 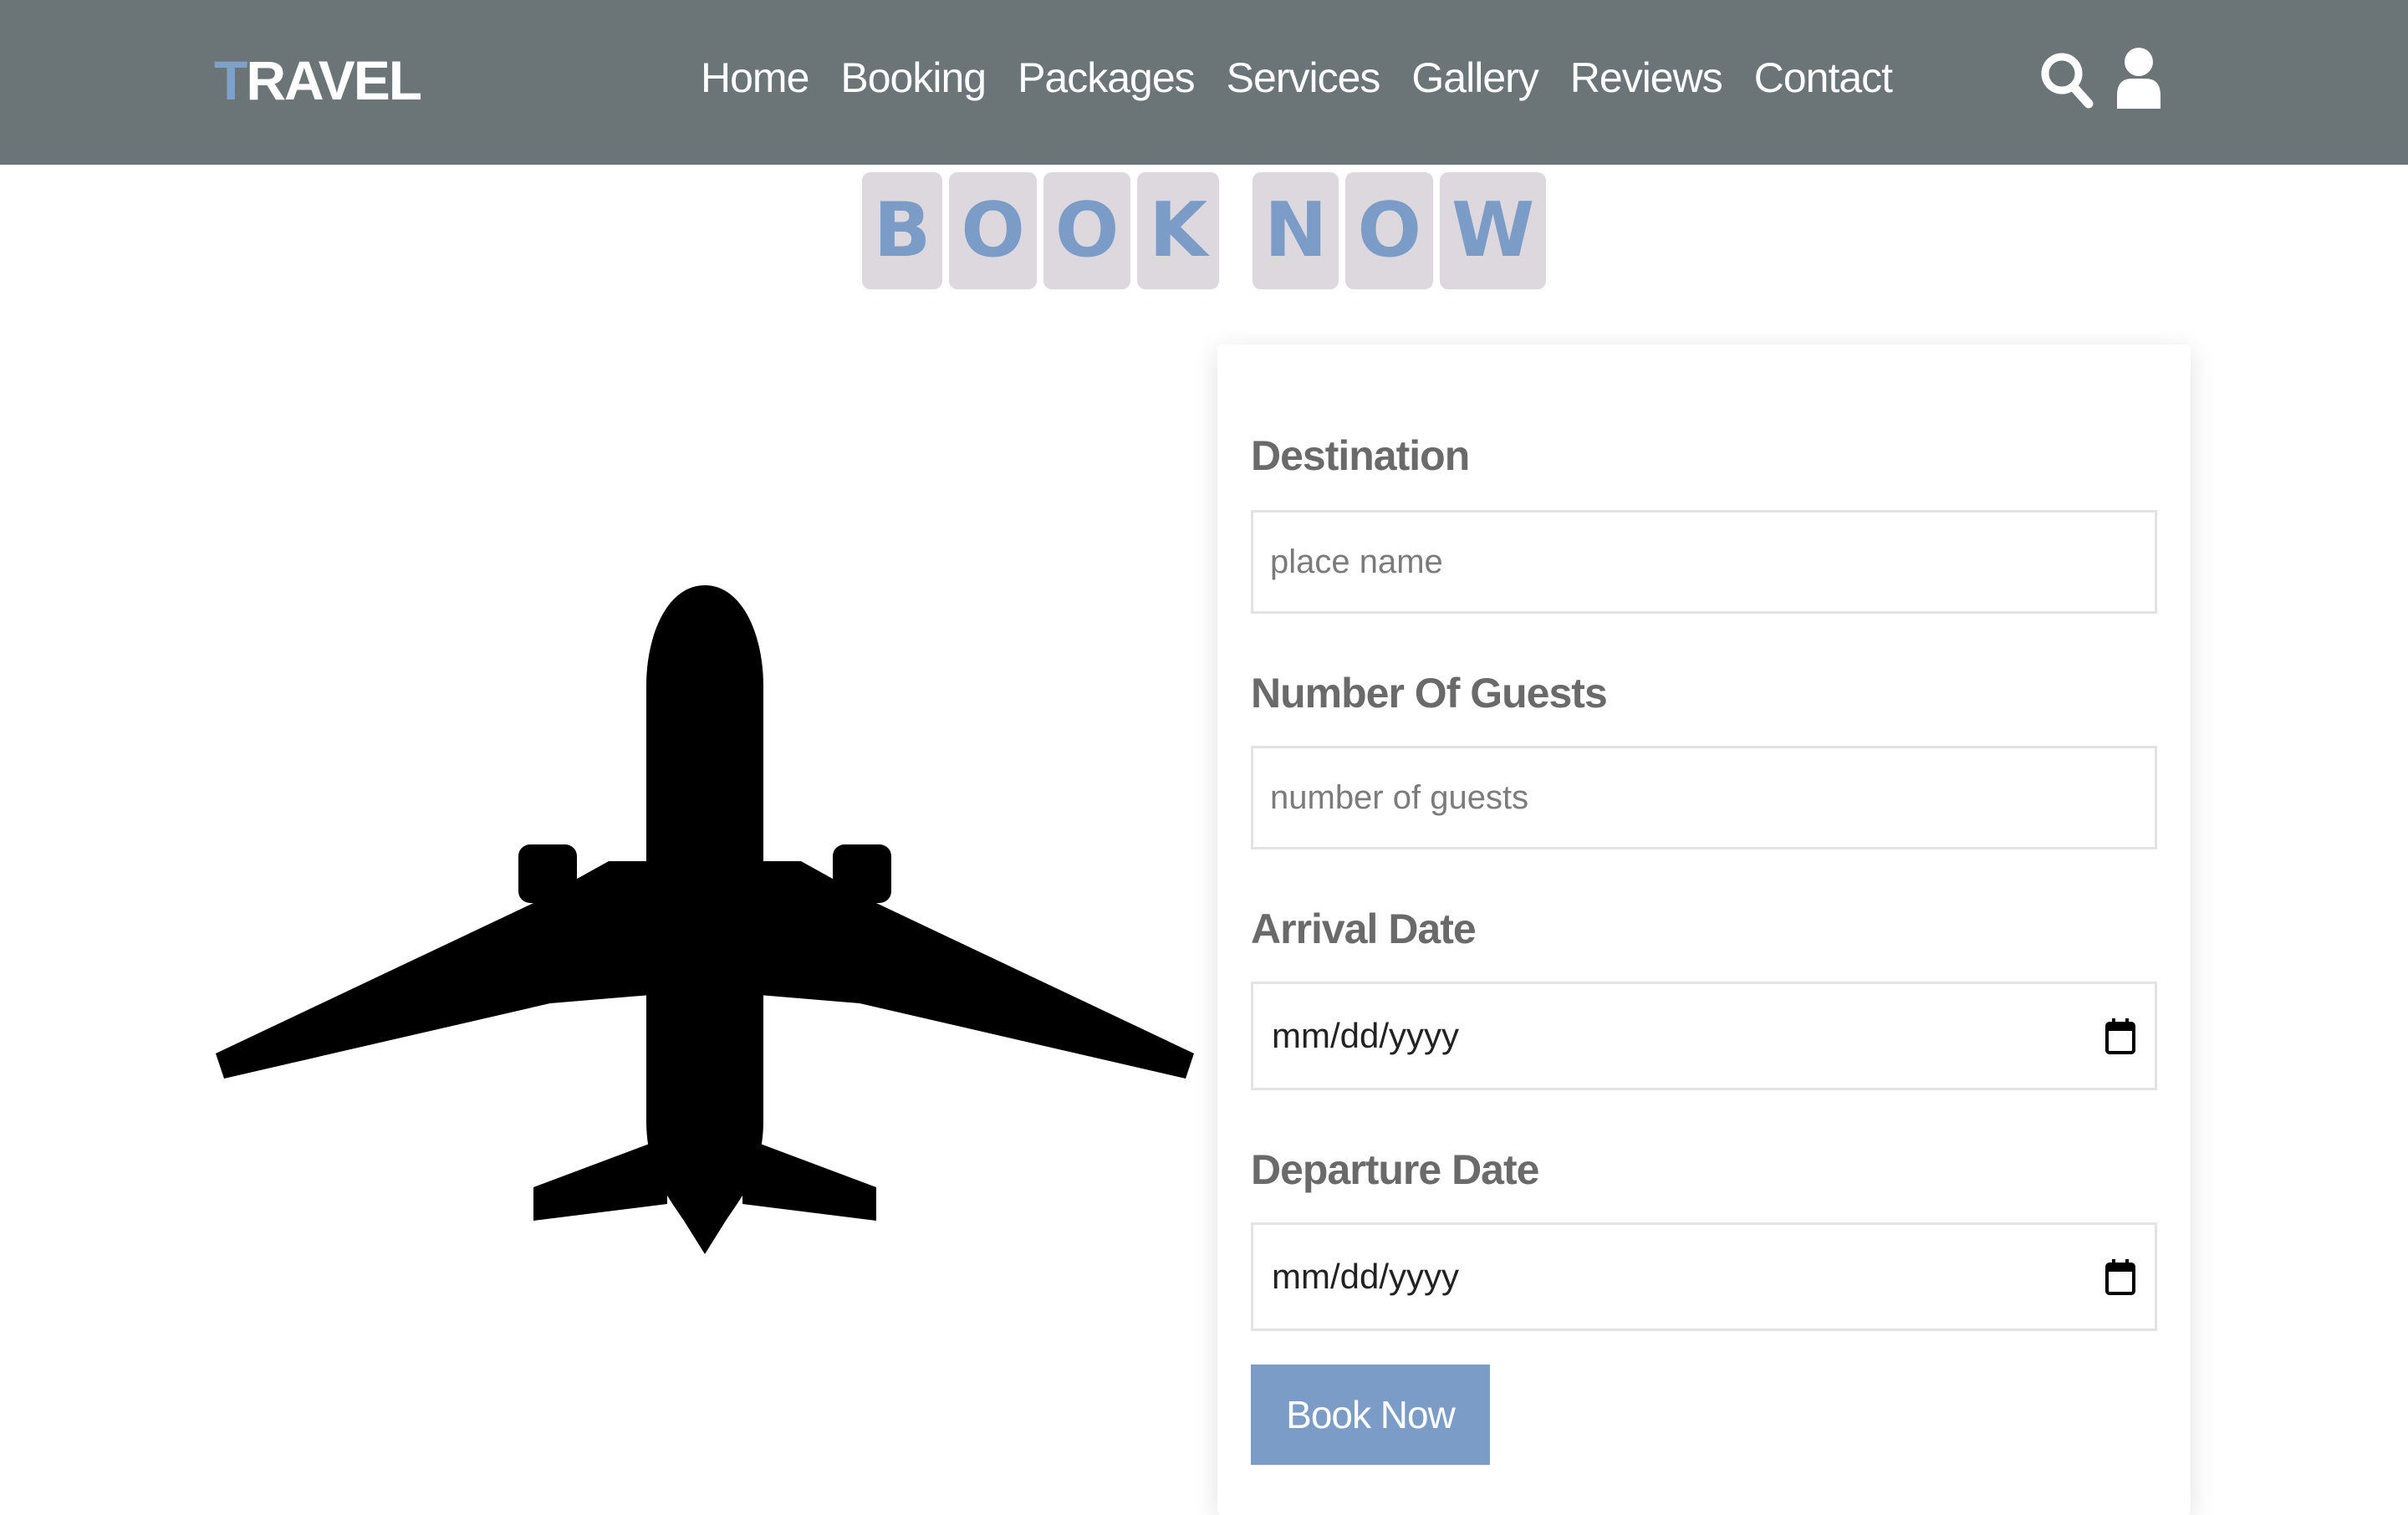 I want to click on book-now-heading: B O O K N O W, so click(x=1204, y=230).